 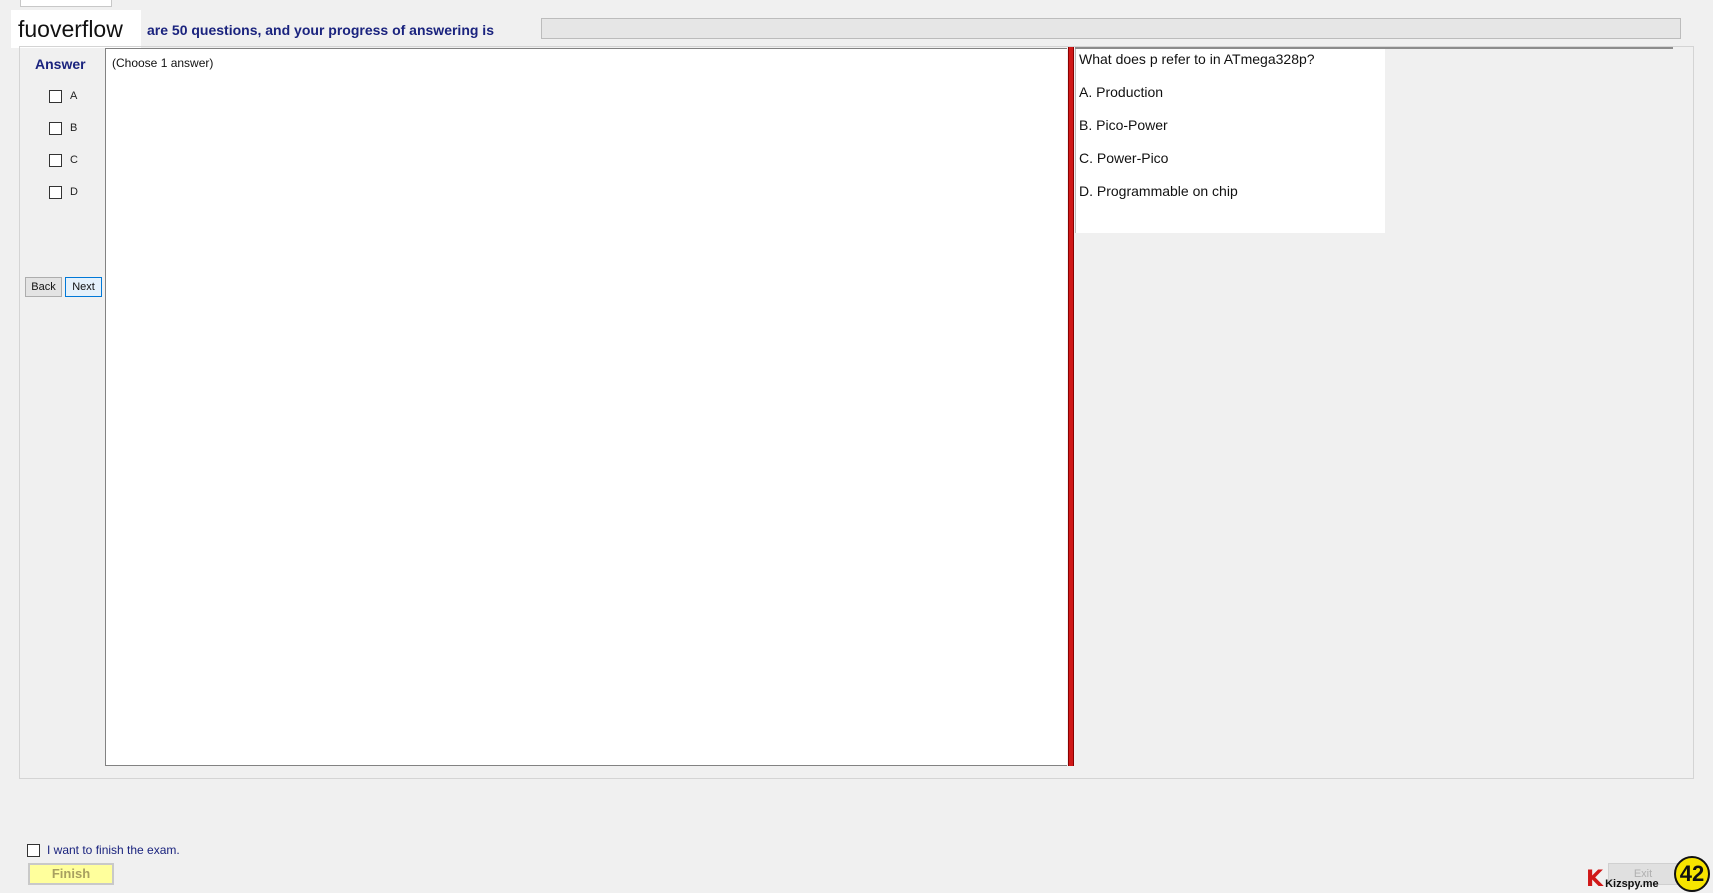 I want to click on logo-k-icon: K, so click(x=1595, y=879).